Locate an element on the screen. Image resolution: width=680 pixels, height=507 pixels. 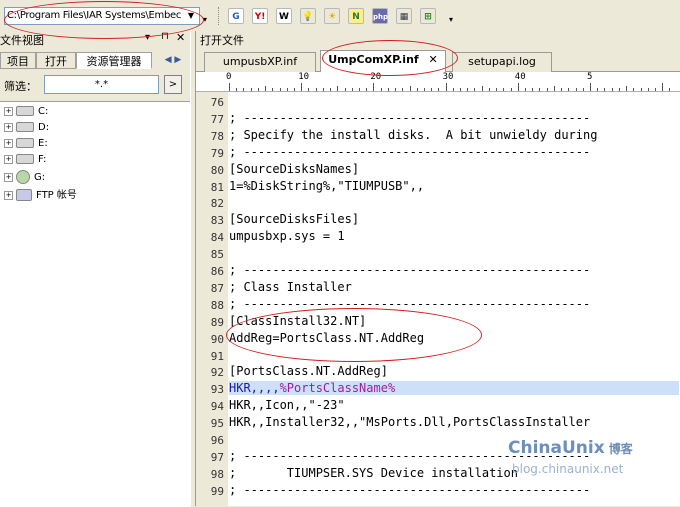
line-number: 97 is located at coordinates (217, 457).